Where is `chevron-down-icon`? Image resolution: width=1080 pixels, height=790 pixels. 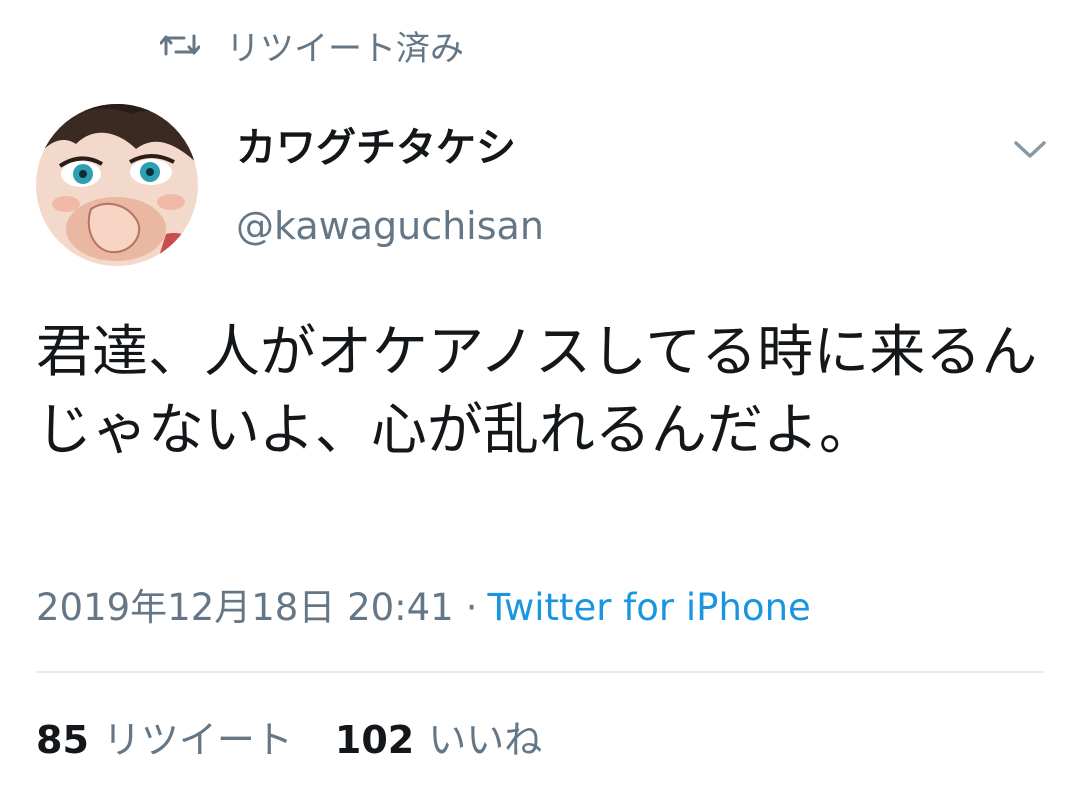 chevron-down-icon is located at coordinates (1030, 149).